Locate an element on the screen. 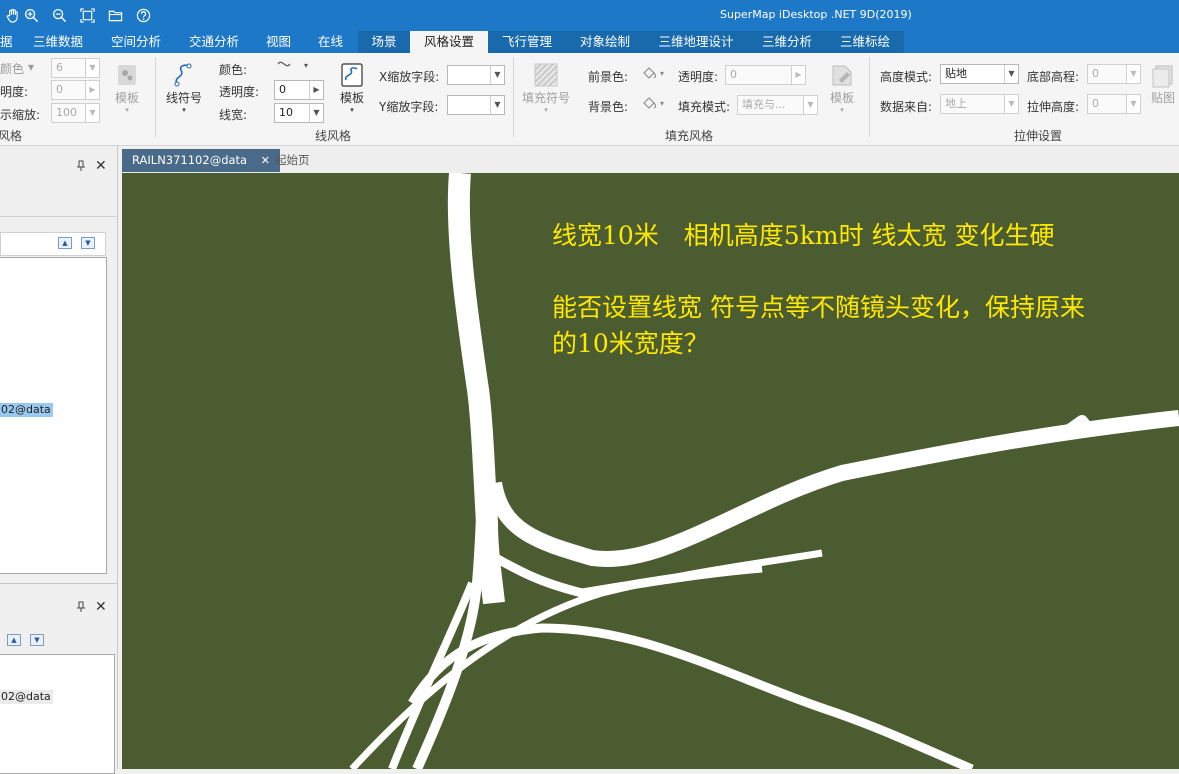 The height and width of the screenshot is (774, 1179). fill-symbol-button: 填充符号 ▾ is located at coordinates (546, 88).